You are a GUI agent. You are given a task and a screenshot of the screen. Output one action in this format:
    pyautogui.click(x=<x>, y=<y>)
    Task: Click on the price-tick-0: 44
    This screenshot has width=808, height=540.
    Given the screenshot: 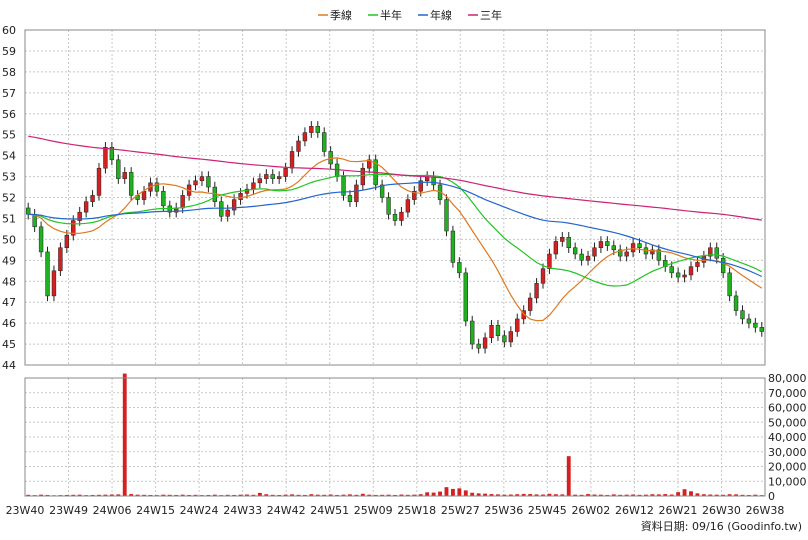 What is the action you would take?
    pyautogui.click(x=9, y=365)
    